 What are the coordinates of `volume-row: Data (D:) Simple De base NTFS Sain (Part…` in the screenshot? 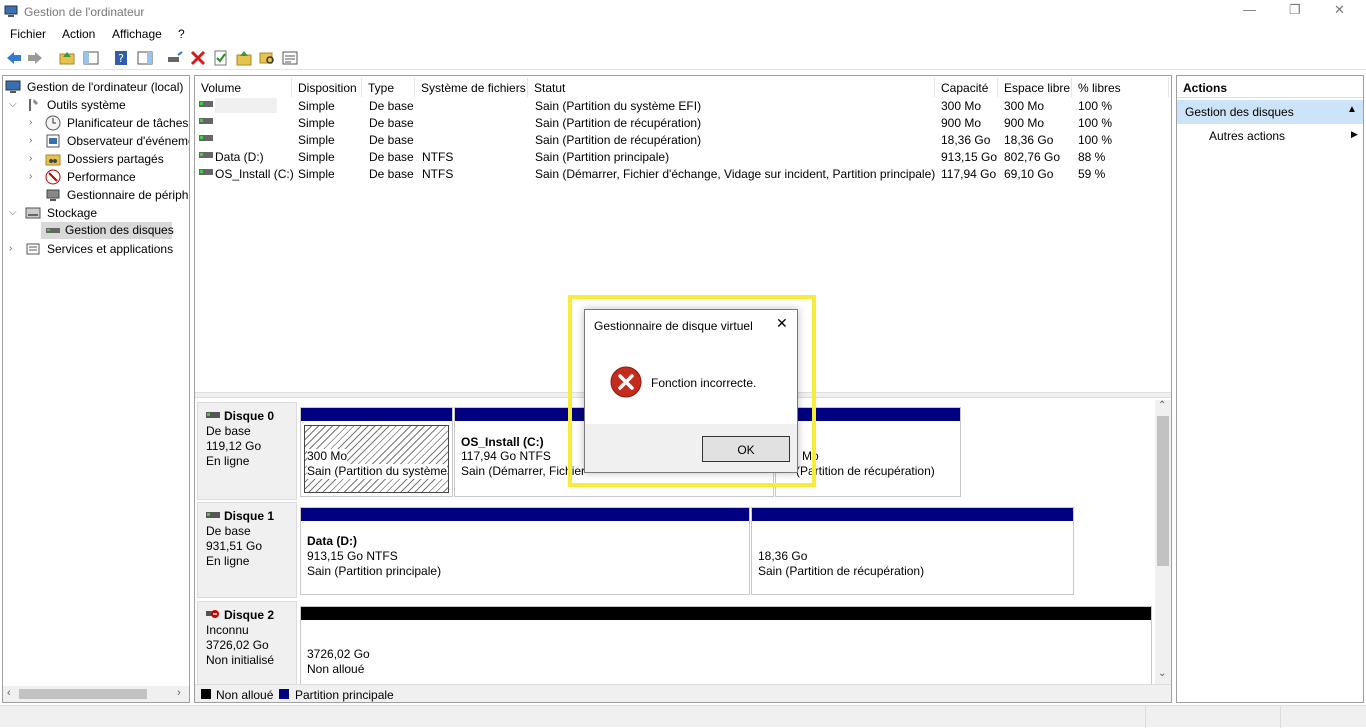 It's located at (683, 156).